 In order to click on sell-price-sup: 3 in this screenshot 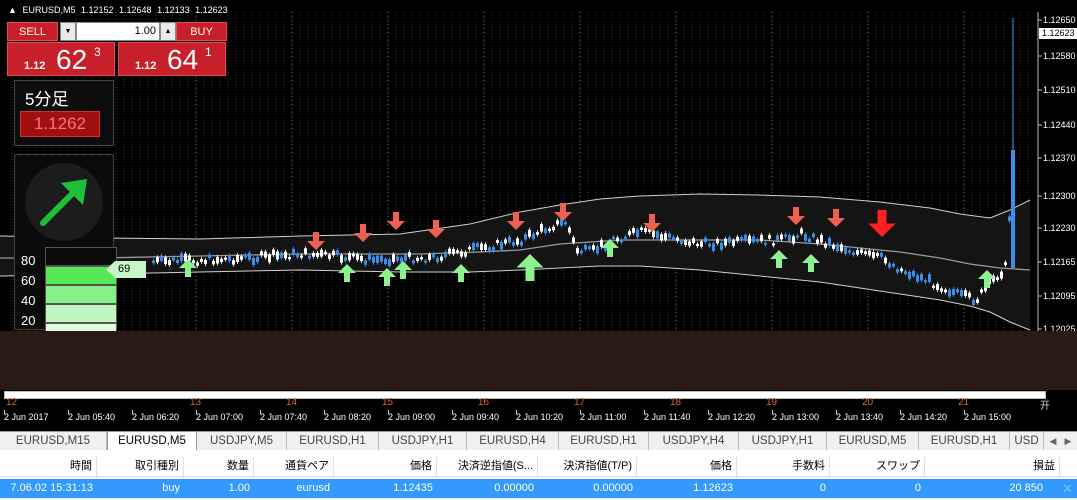, I will do `click(97, 52)`.